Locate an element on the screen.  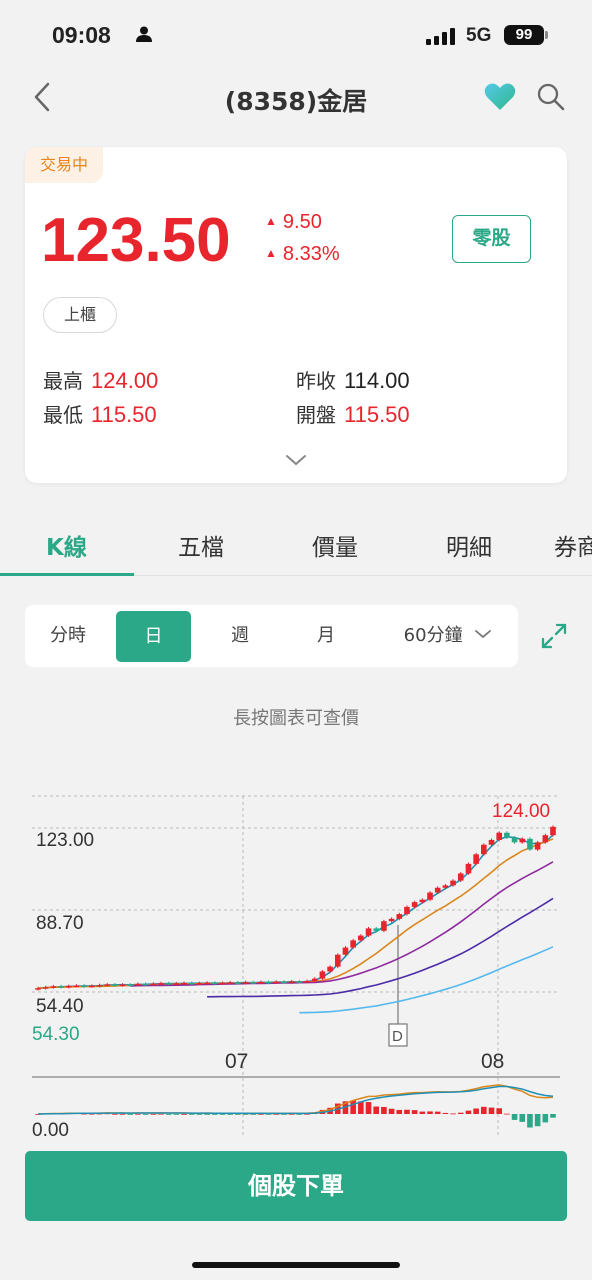
tab-kline: K線 is located at coordinates (66, 545).